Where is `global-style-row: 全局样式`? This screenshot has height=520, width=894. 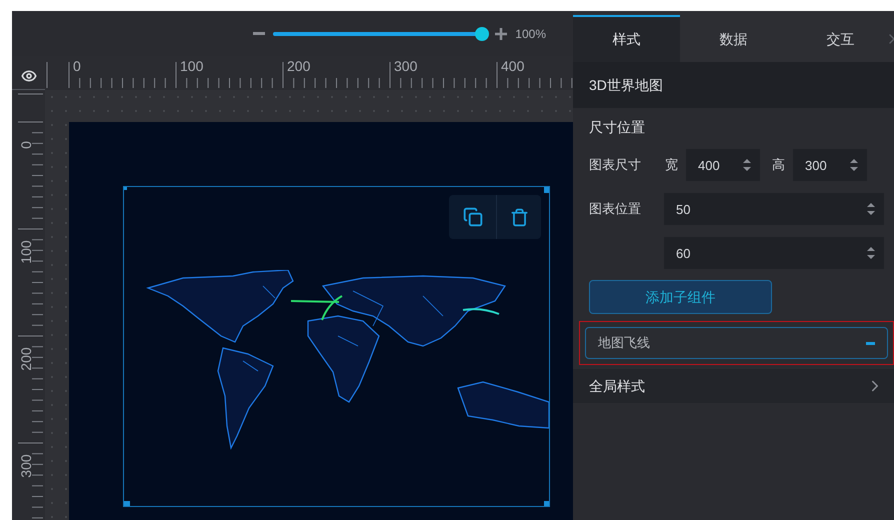
global-style-row: 全局样式 is located at coordinates (733, 386).